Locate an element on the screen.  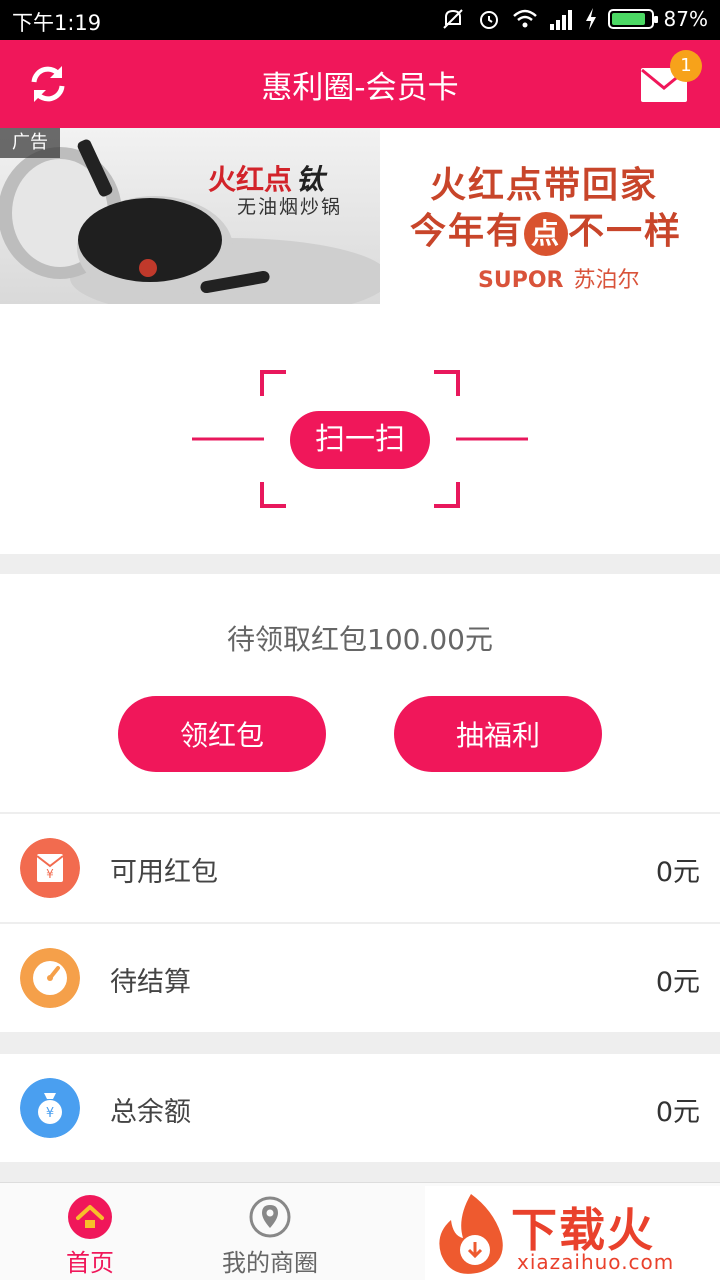
money-bag-icon: ¥ is located at coordinates (50, 1108).